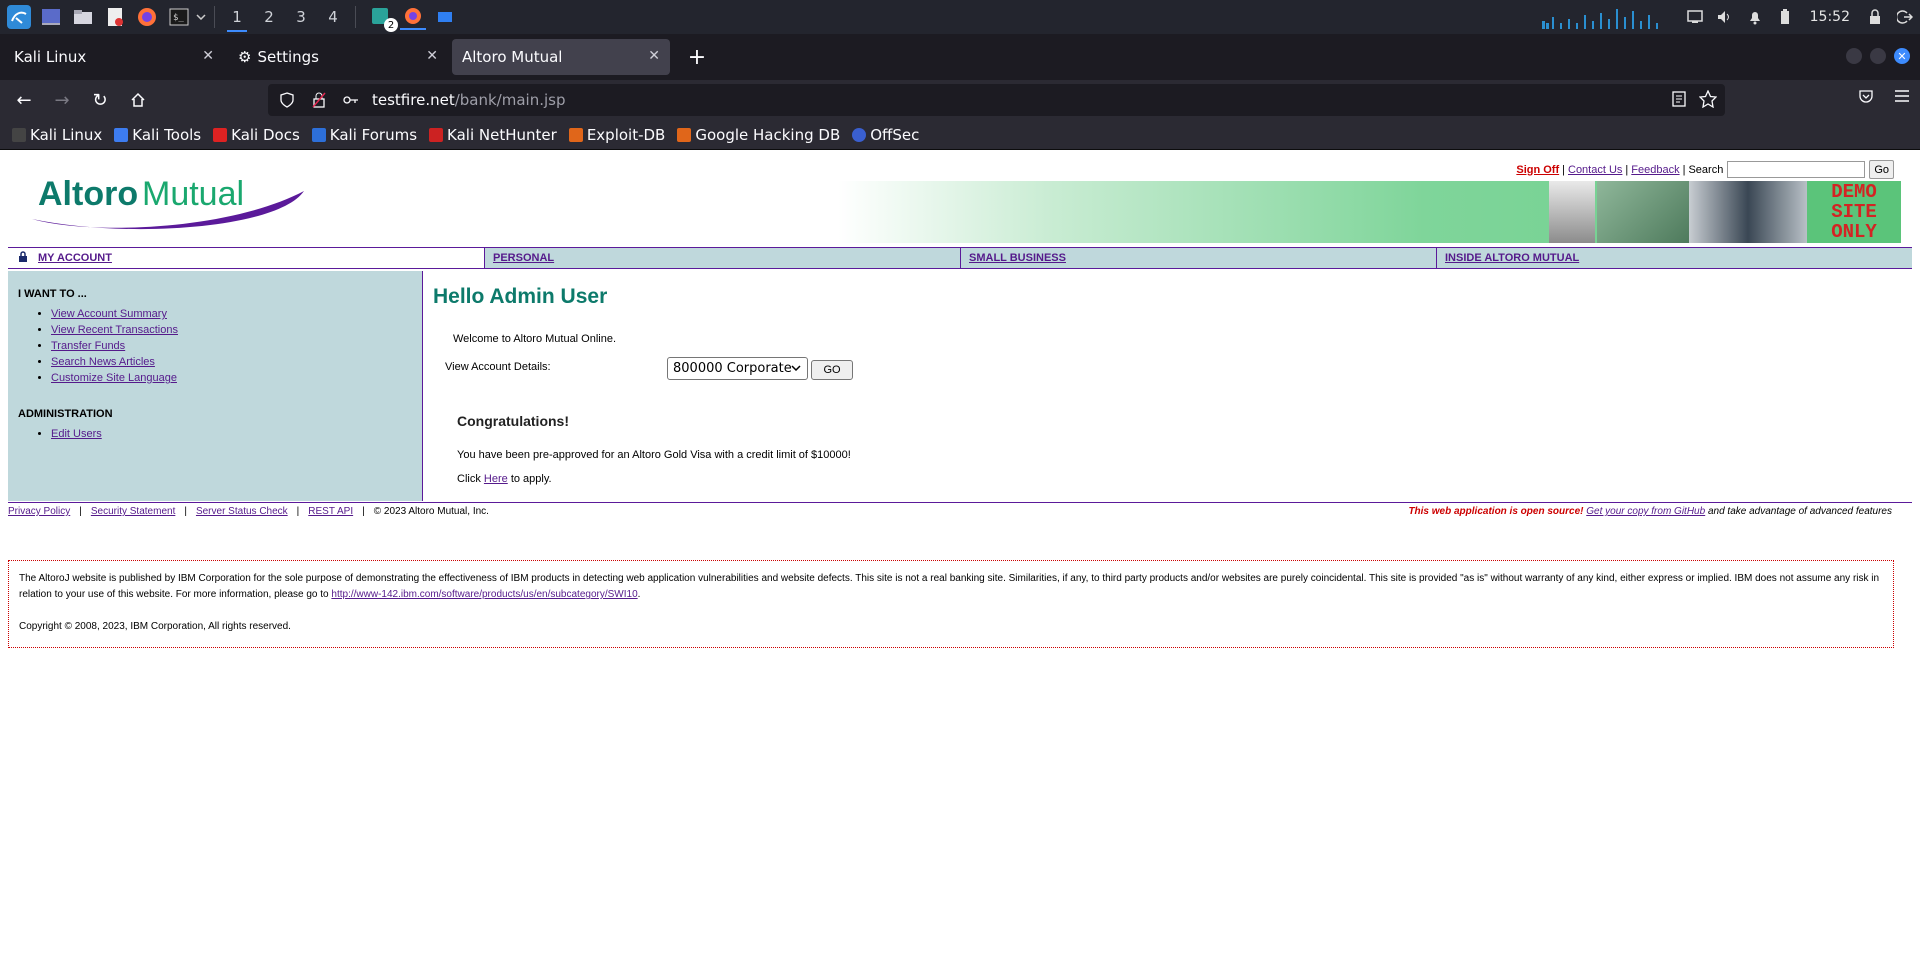  Describe the element at coordinates (39, 511) in the screenshot. I see `privacy-policy-link: Privacy Policy` at that location.